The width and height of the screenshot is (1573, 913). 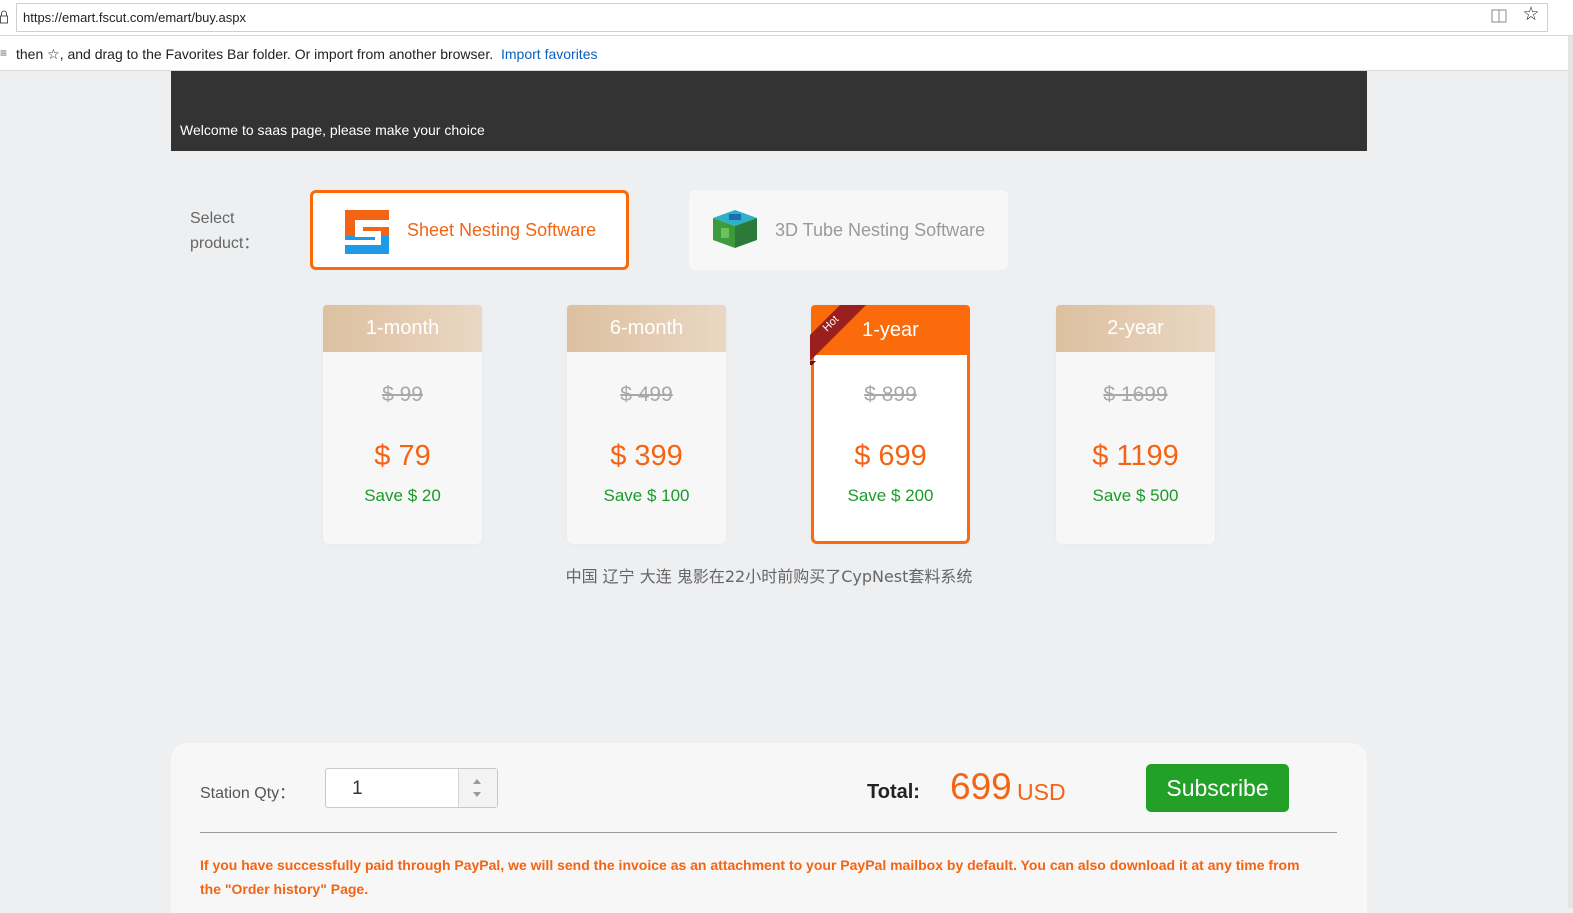 I want to click on savings-text: Save $ 100, so click(x=646, y=495).